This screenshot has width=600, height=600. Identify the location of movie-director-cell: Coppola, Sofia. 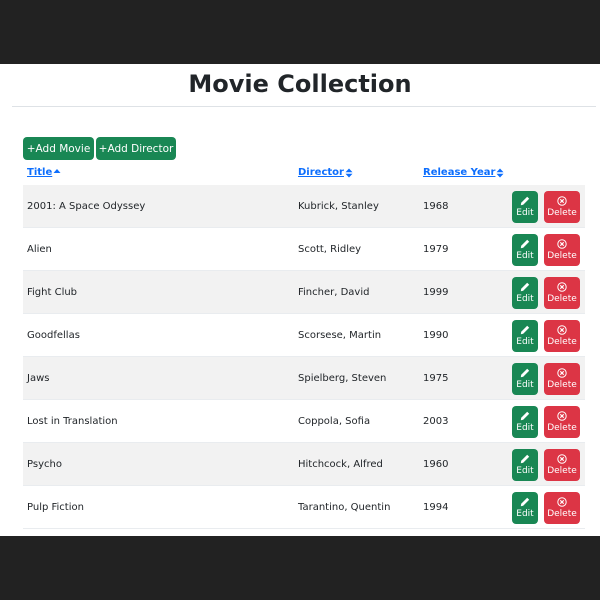
(334, 421).